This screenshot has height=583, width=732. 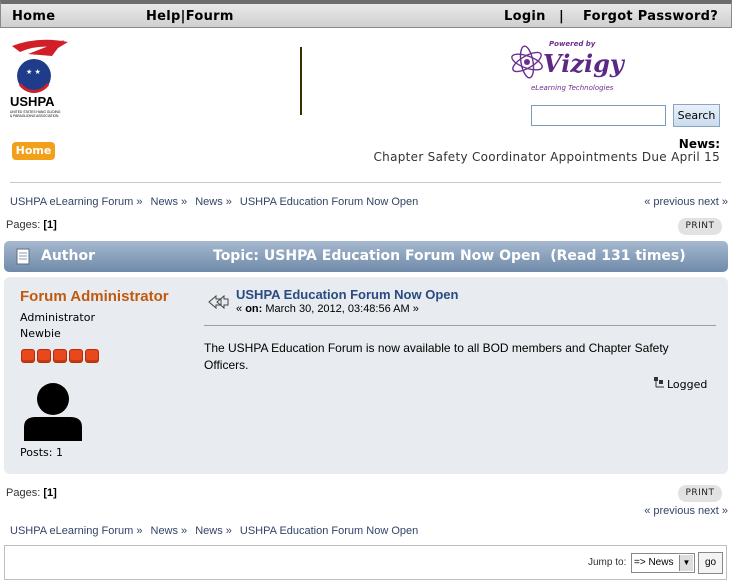 What do you see at coordinates (460, 325) in the screenshot?
I see `post-divider` at bounding box center [460, 325].